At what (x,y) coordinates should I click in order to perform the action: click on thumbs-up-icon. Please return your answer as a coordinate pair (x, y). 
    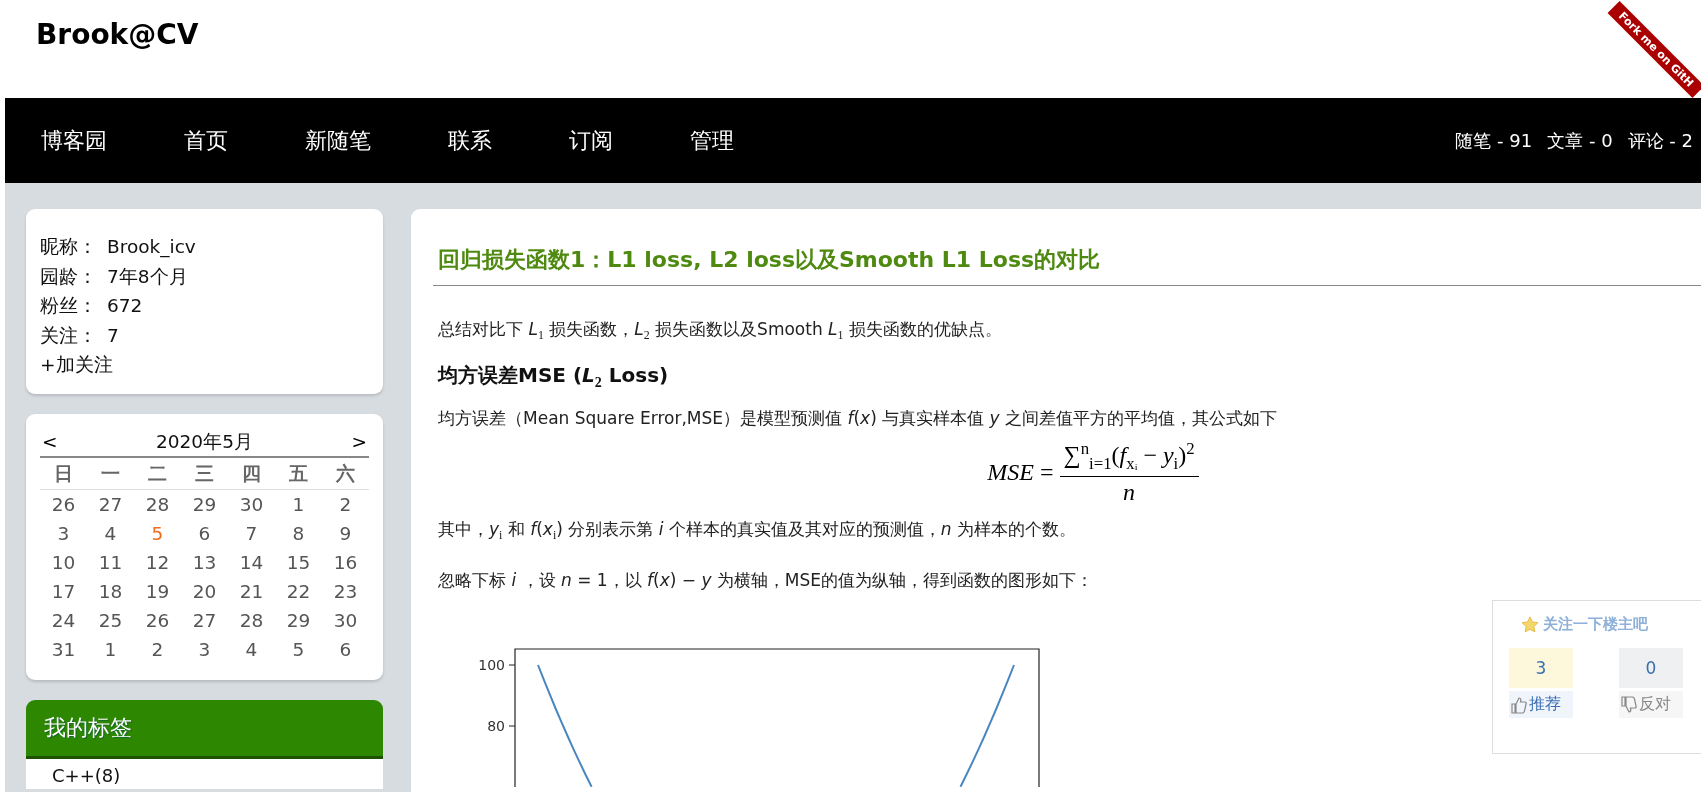
    Looking at the image, I should click on (1519, 704).